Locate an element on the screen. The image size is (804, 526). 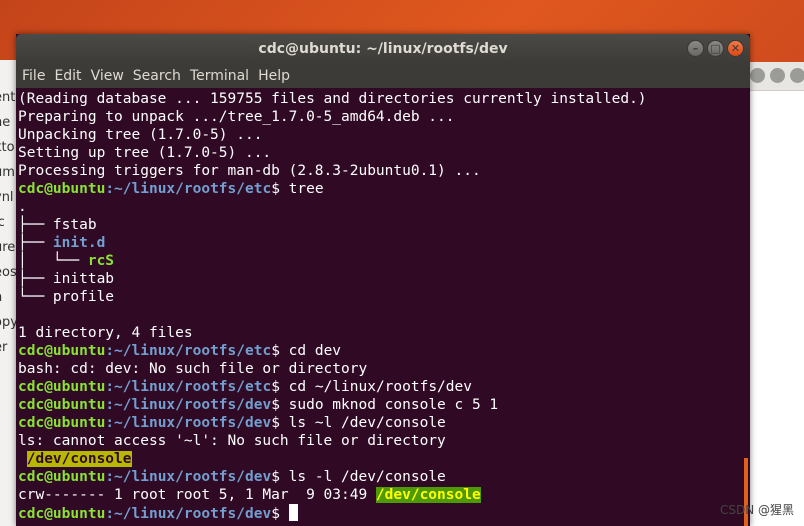
maximize-button: □ is located at coordinates (715, 48).